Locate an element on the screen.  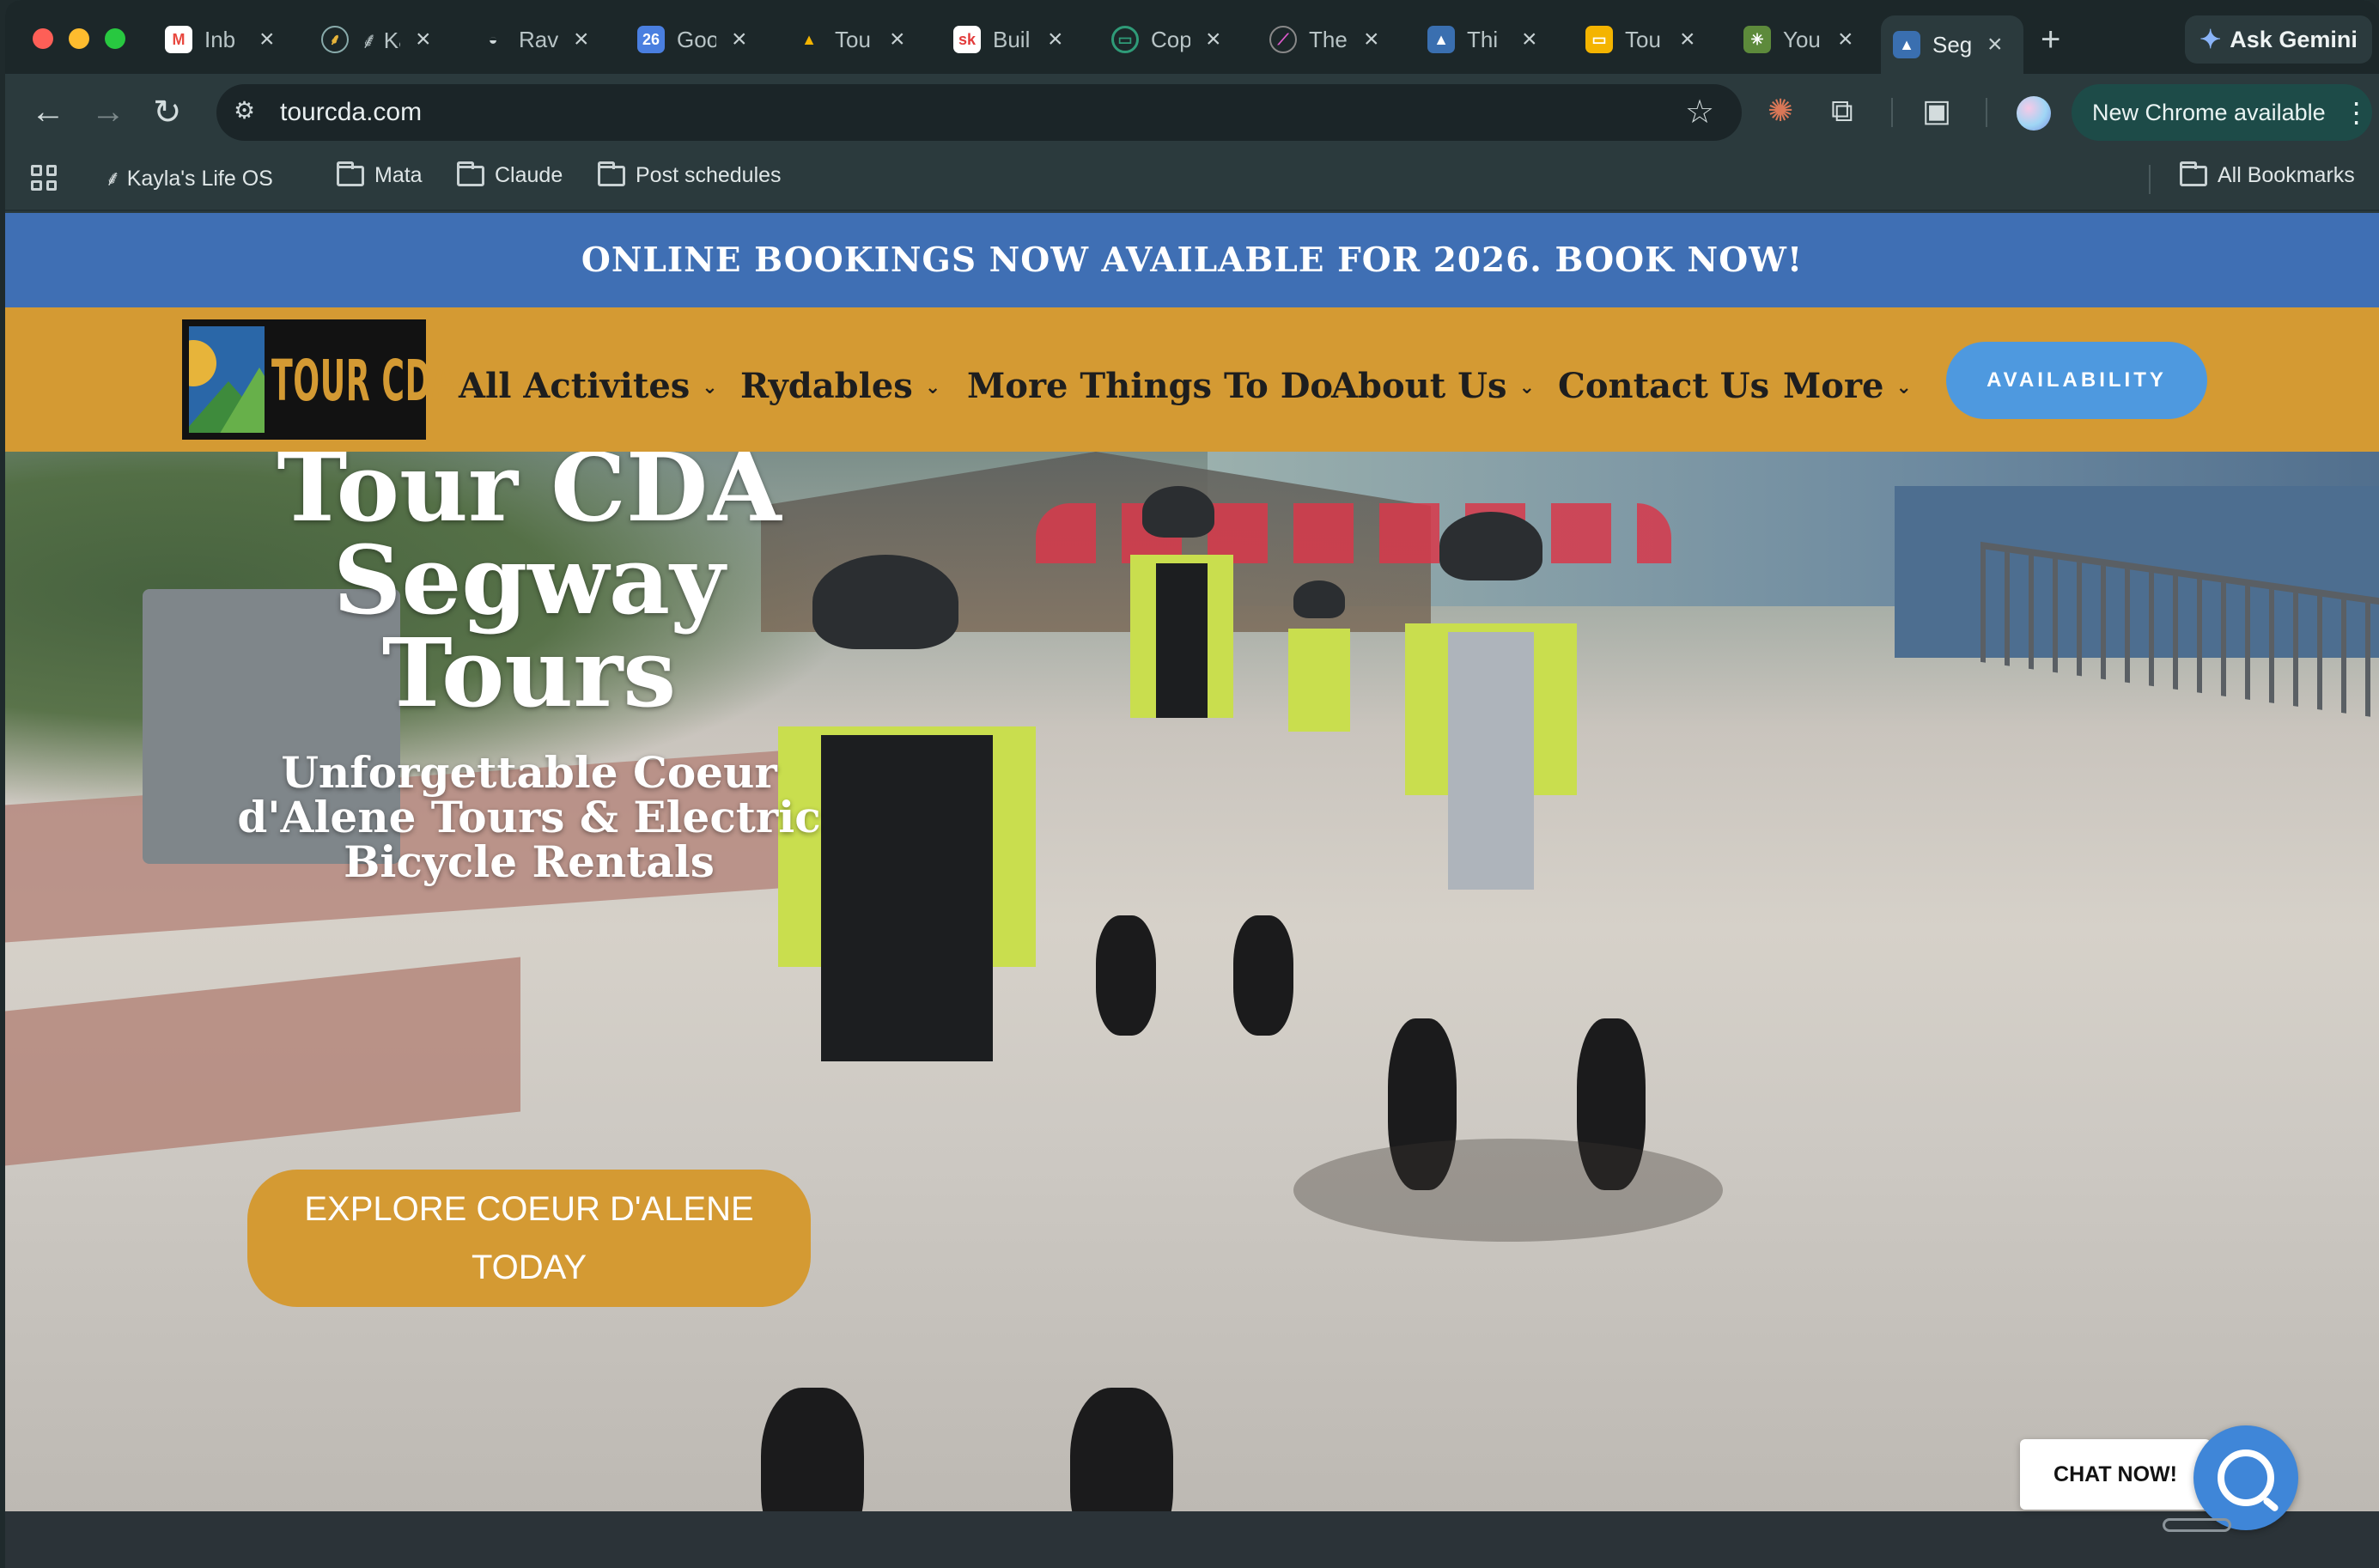
tab-title: Goo is located at coordinates (696, 39).